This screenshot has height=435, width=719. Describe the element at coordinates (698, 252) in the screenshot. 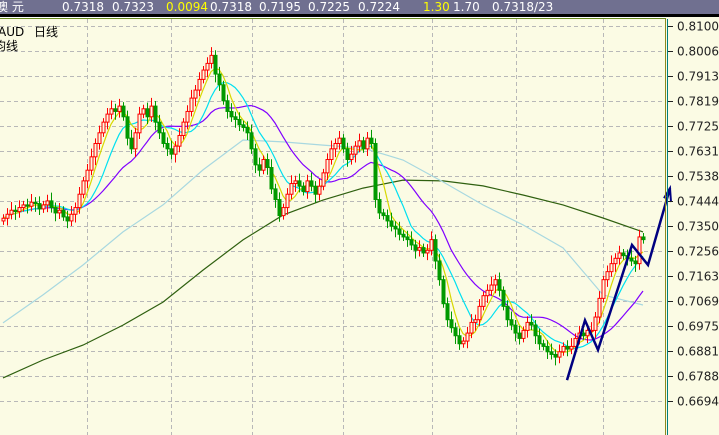

I see `y-tick-label: 0.7256` at that location.